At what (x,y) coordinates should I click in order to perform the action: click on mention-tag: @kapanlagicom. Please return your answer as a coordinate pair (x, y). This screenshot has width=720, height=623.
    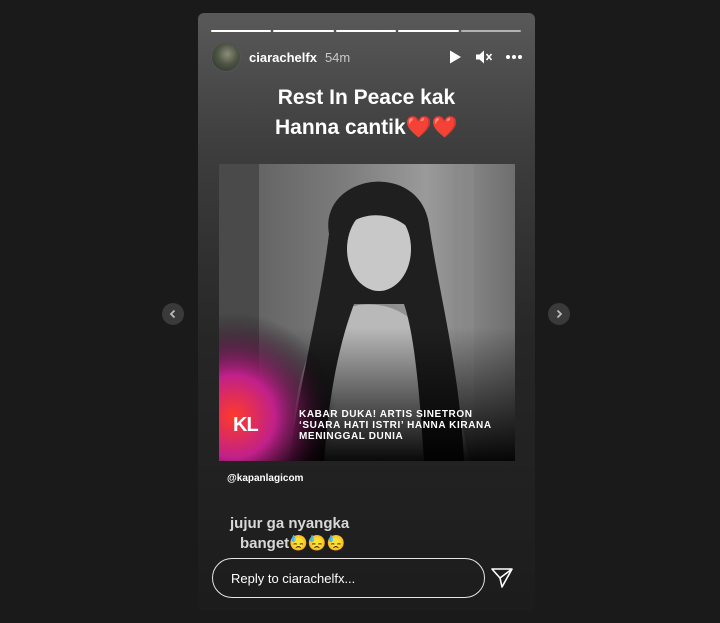
    Looking at the image, I should click on (265, 478).